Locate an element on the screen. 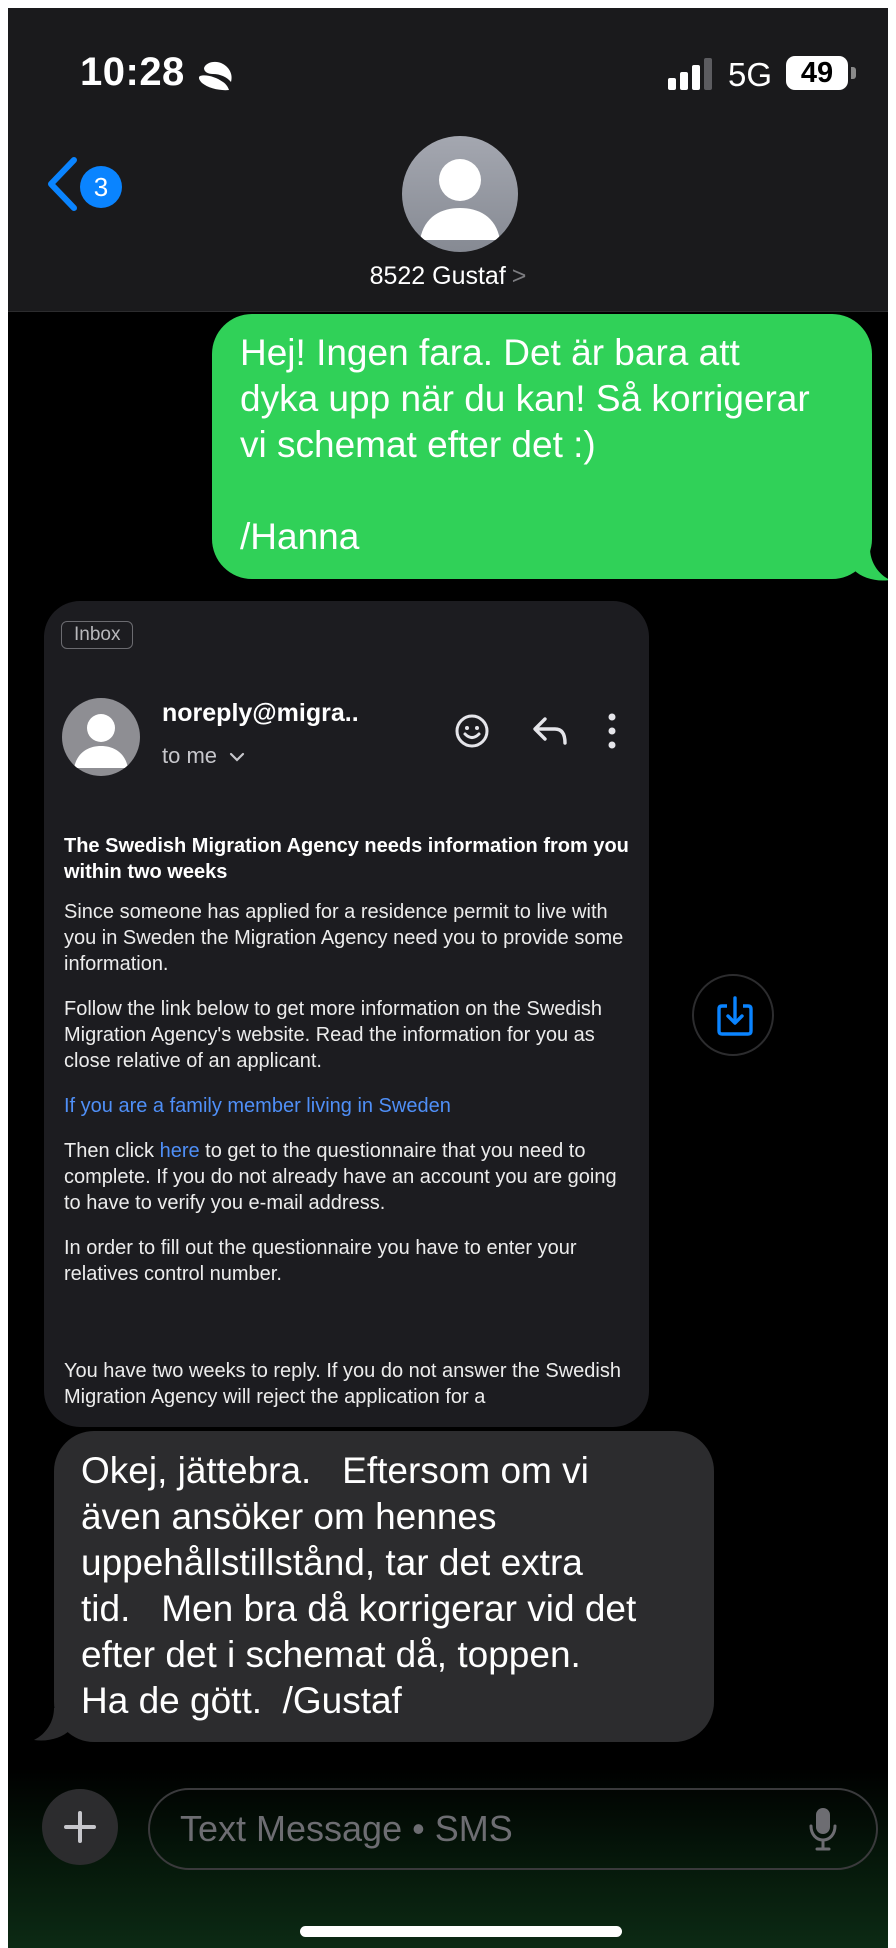 The height and width of the screenshot is (1948, 896). unread-badge: 3 is located at coordinates (101, 187).